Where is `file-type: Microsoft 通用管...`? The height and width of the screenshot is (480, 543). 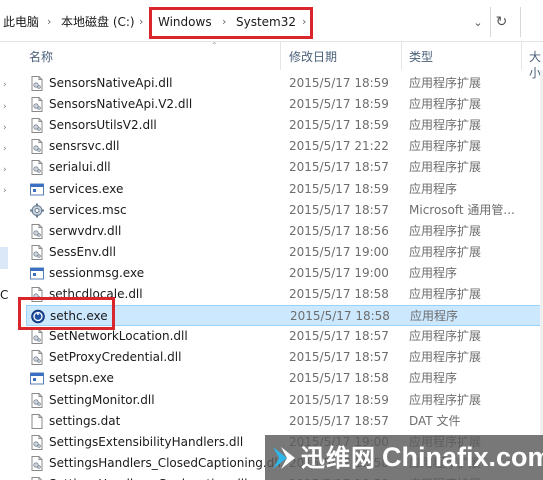 file-type: Microsoft 通用管... is located at coordinates (462, 209).